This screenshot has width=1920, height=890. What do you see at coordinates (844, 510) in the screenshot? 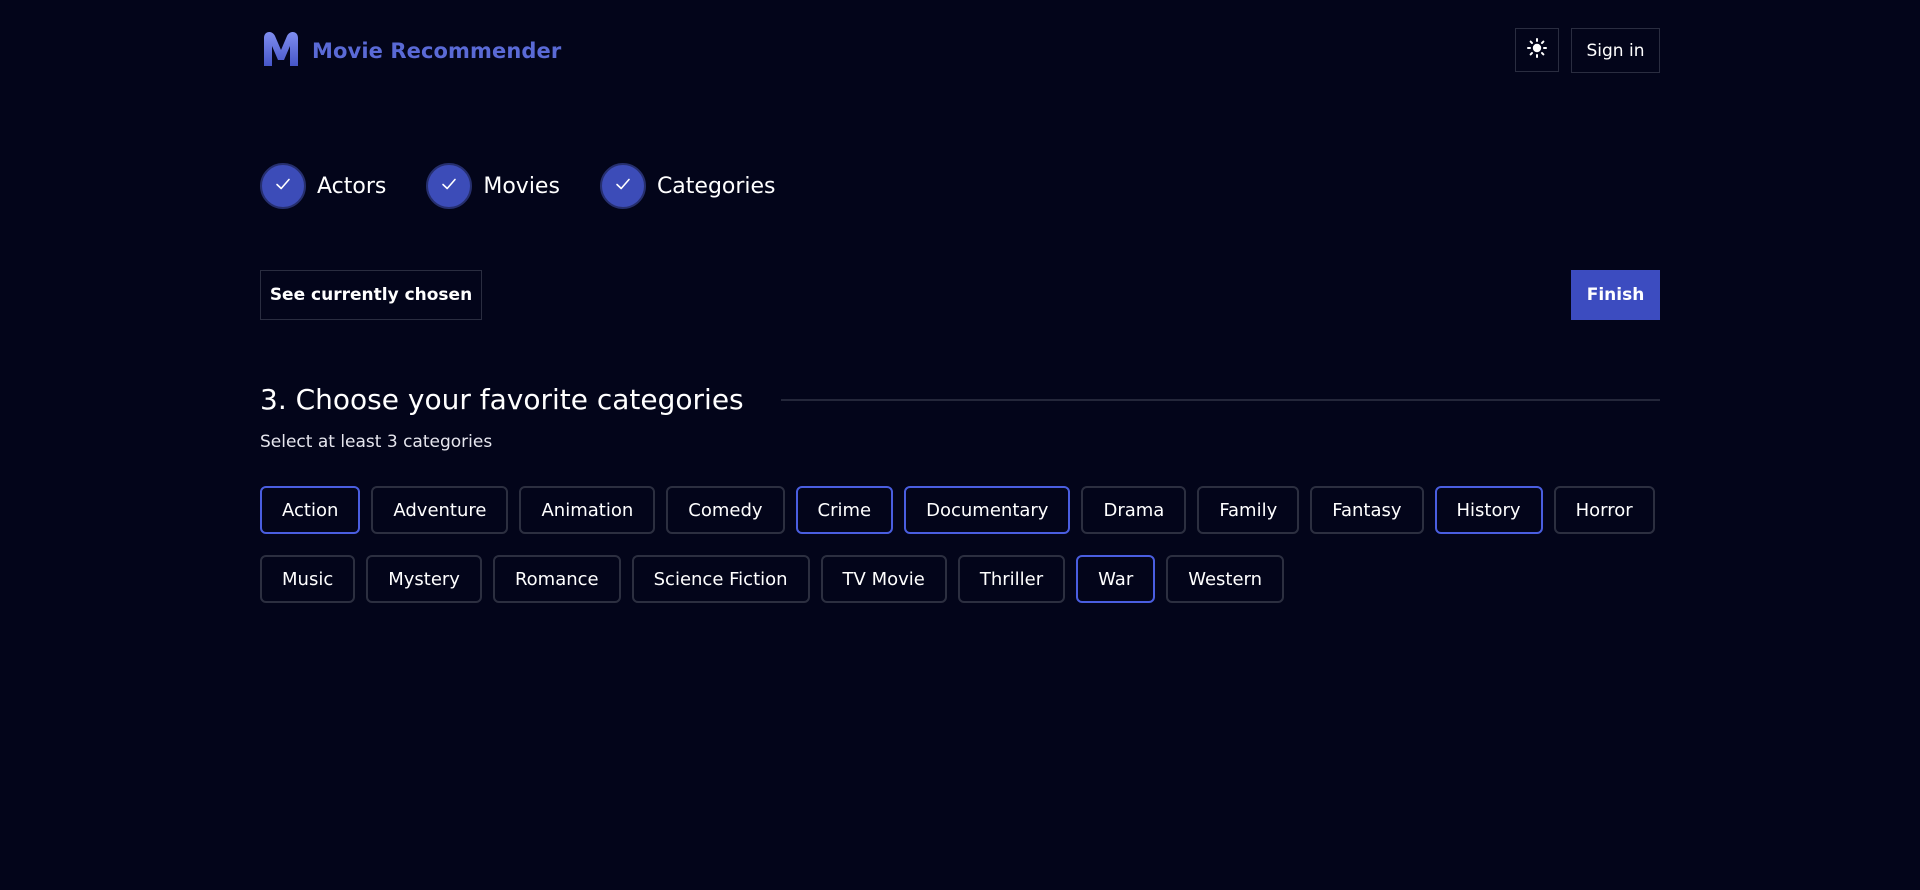
I see `category-chip: Crime` at bounding box center [844, 510].